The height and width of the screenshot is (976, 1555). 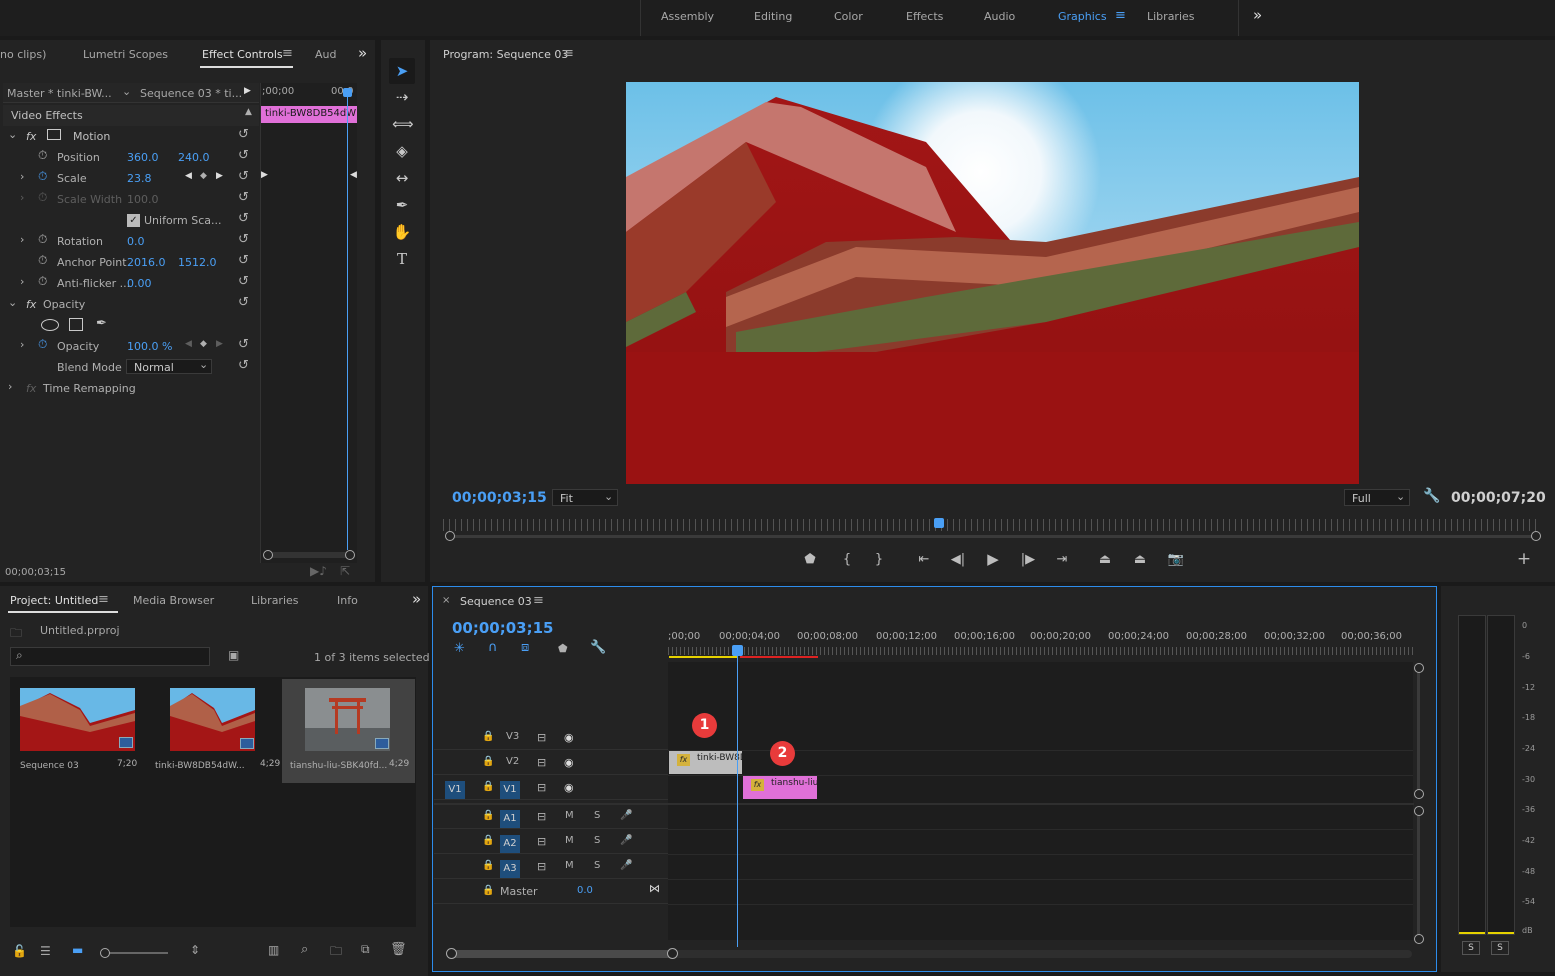 What do you see at coordinates (197, 262) in the screenshot?
I see `anchor-y-value: 1512.0` at bounding box center [197, 262].